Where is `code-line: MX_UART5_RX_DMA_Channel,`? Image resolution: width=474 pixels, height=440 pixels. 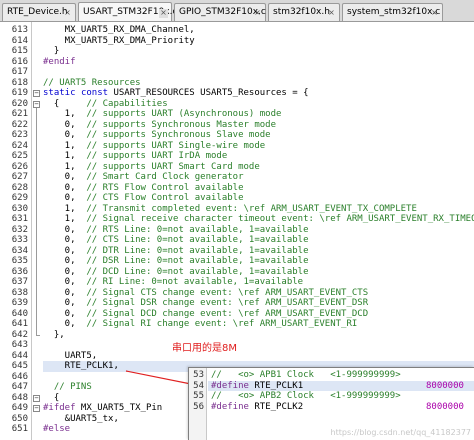 code-line: MX_UART5_RX_DMA_Channel, is located at coordinates (119, 30).